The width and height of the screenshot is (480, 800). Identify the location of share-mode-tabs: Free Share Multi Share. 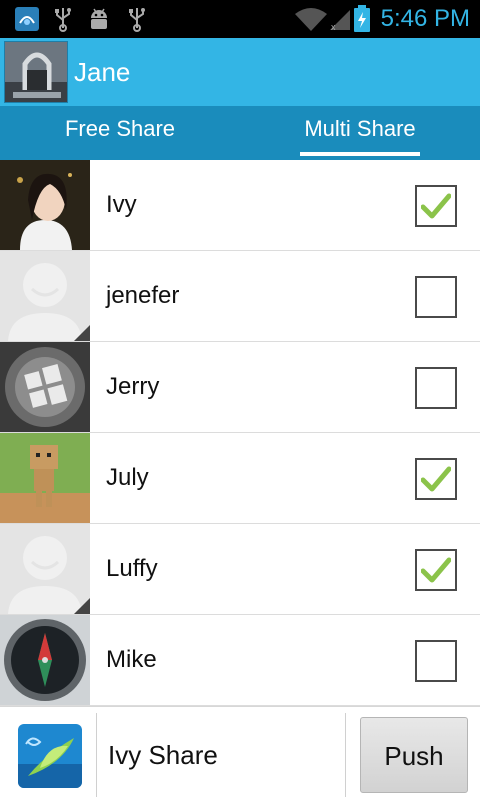
(240, 133).